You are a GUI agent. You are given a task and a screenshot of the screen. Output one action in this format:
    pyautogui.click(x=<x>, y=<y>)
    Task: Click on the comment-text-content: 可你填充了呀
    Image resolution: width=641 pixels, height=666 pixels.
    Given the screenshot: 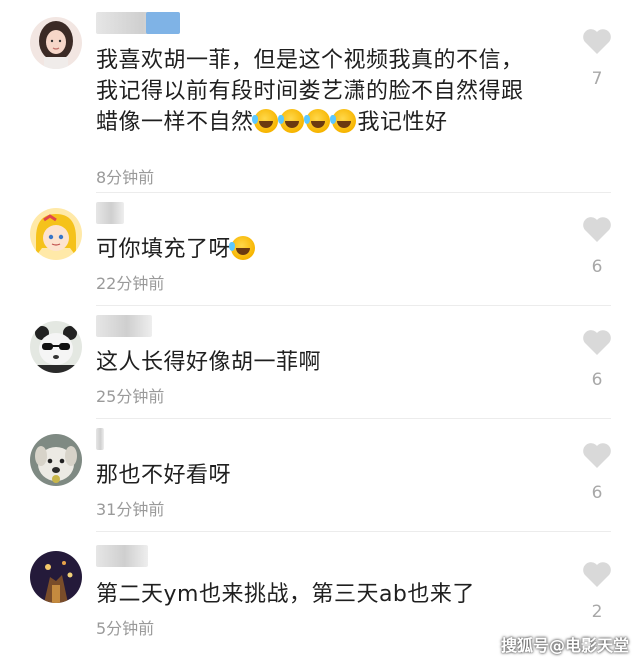 What is the action you would take?
    pyautogui.click(x=164, y=249)
    